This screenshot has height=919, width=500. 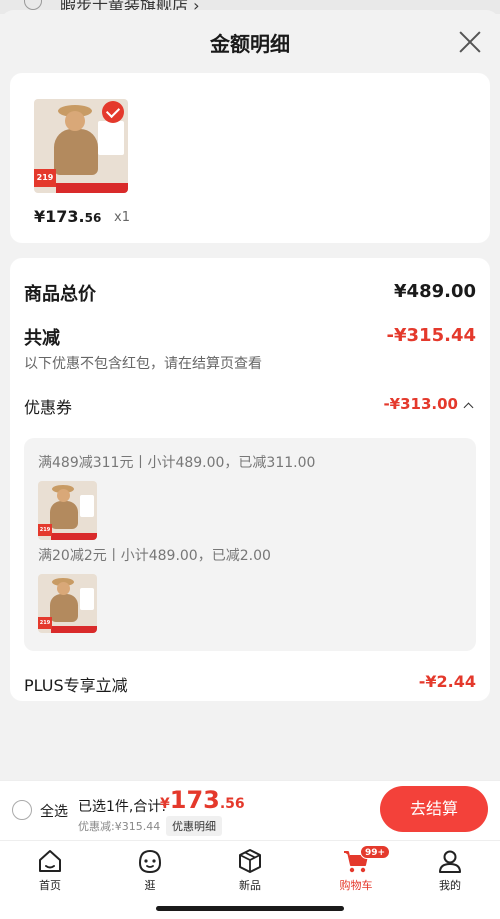 What do you see at coordinates (250, 861) in the screenshot?
I see `box-icon` at bounding box center [250, 861].